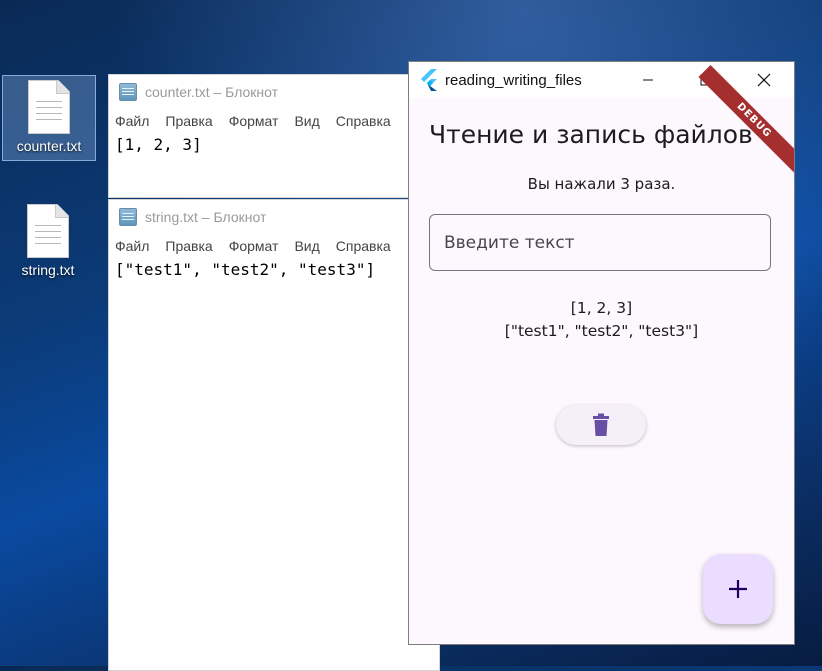 Image resolution: width=822 pixels, height=671 pixels. I want to click on desktop-icon-counter-txt: counter.txt, so click(49, 118).